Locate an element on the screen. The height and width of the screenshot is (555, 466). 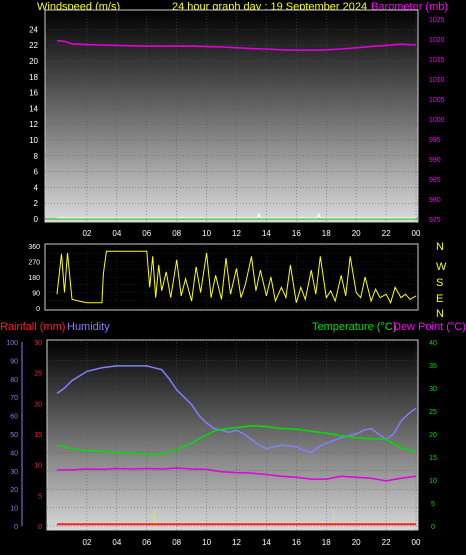
humidity-tick-label: 50 is located at coordinates (14, 435).